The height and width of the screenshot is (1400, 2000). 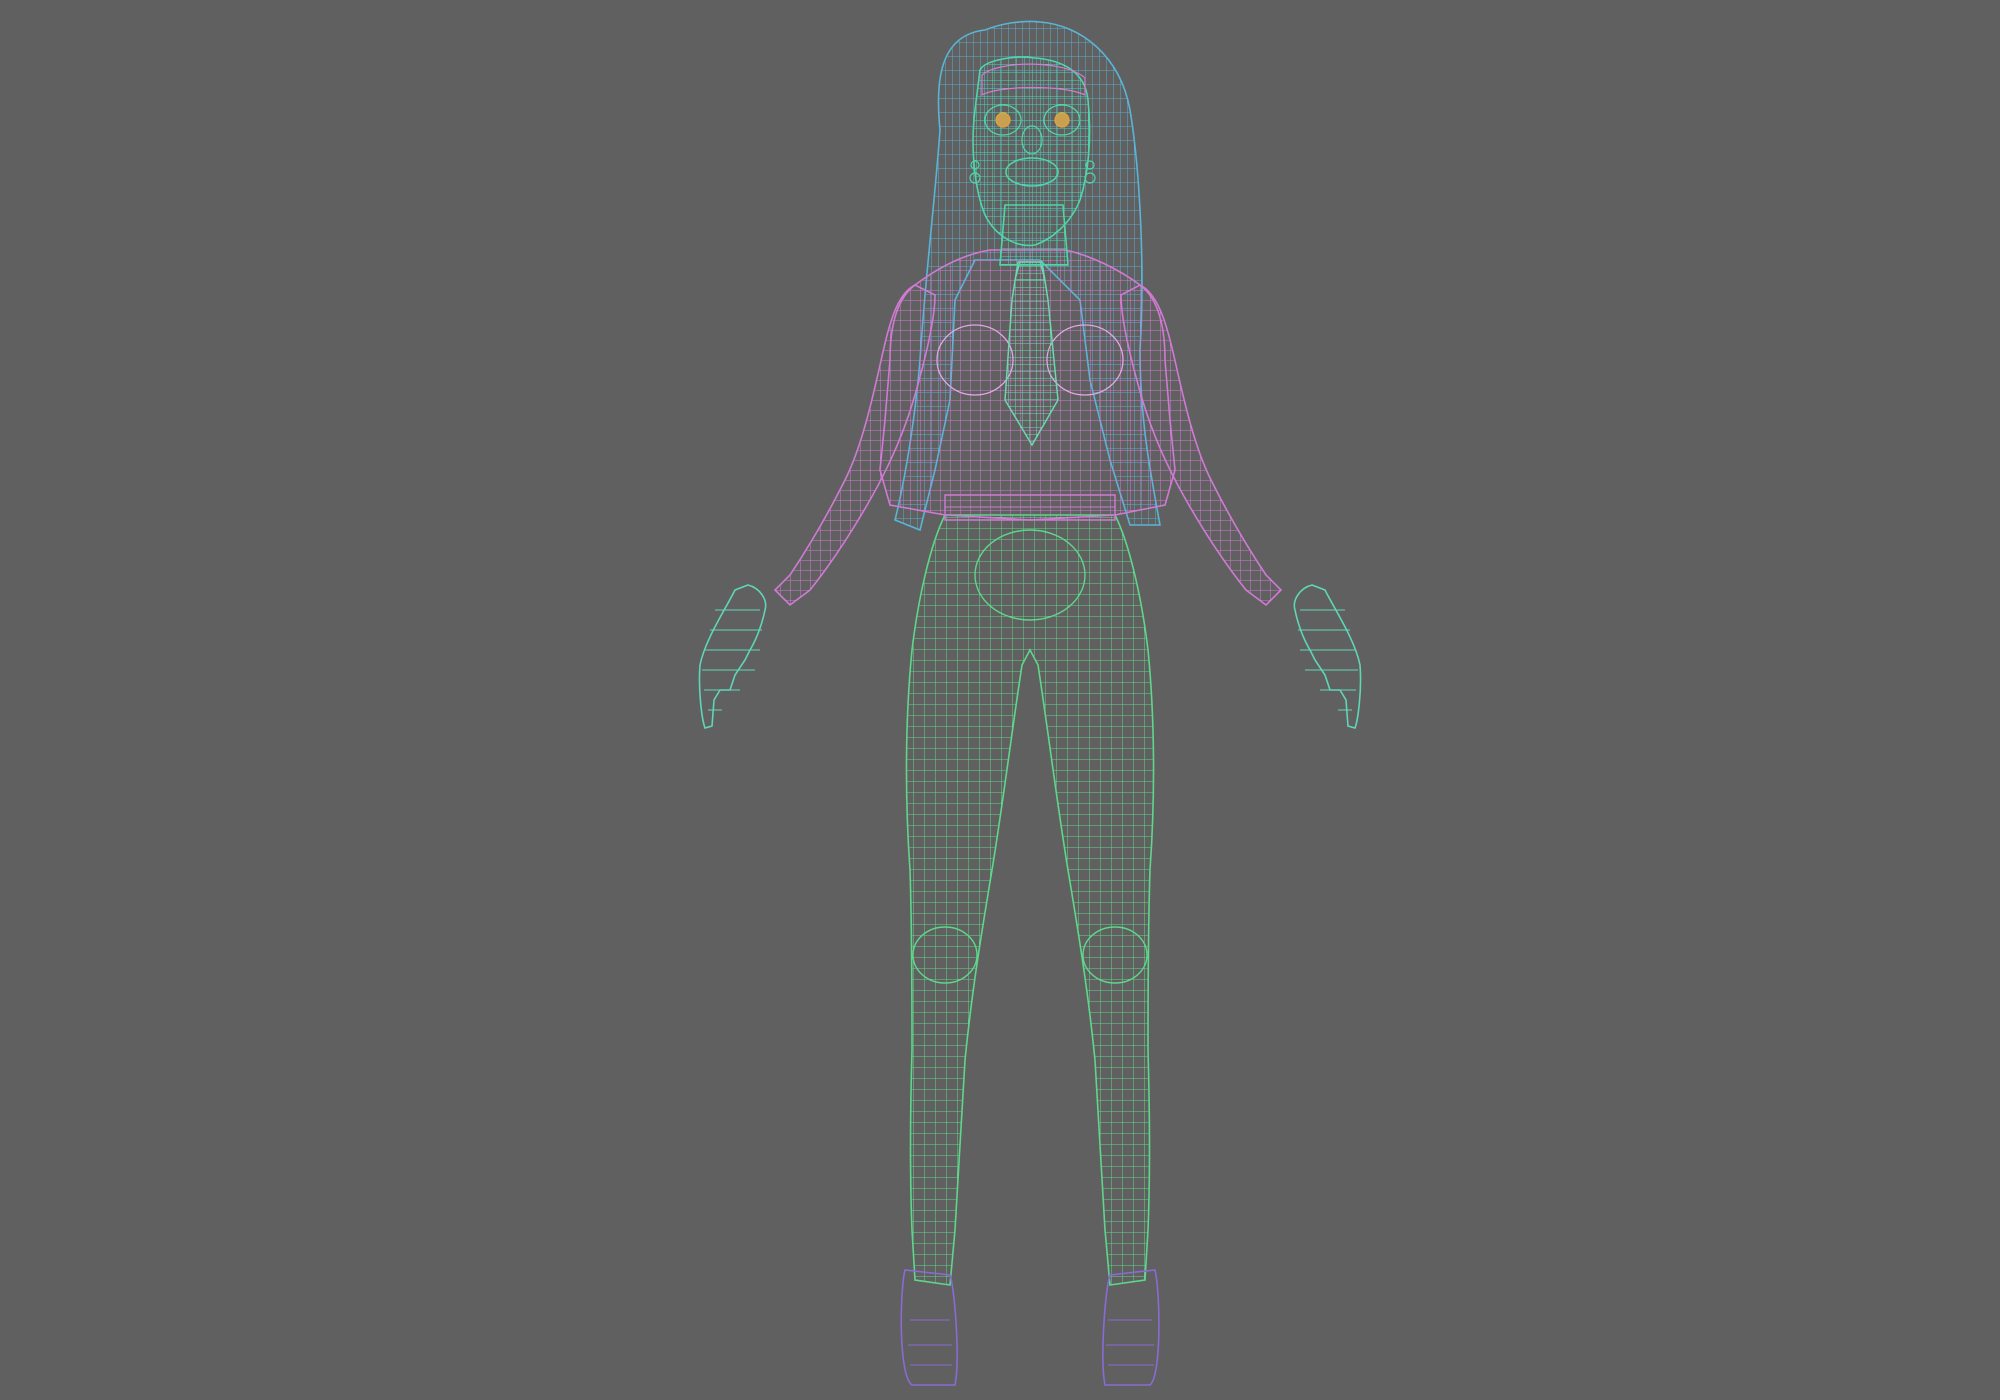 I want to click on shoes-mesh, so click(x=1030, y=1327).